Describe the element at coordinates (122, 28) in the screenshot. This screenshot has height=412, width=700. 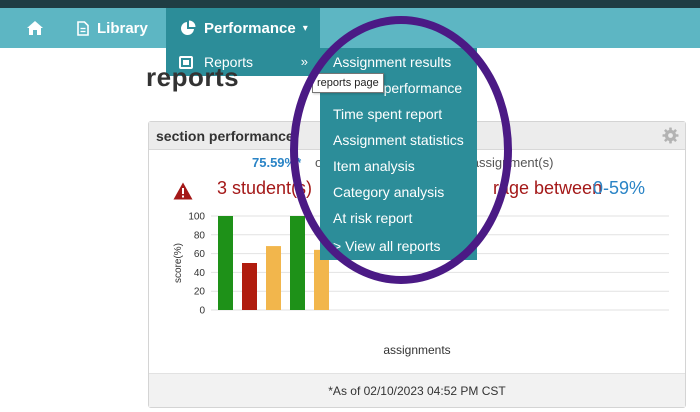
I see `nav-library-label: Library` at that location.